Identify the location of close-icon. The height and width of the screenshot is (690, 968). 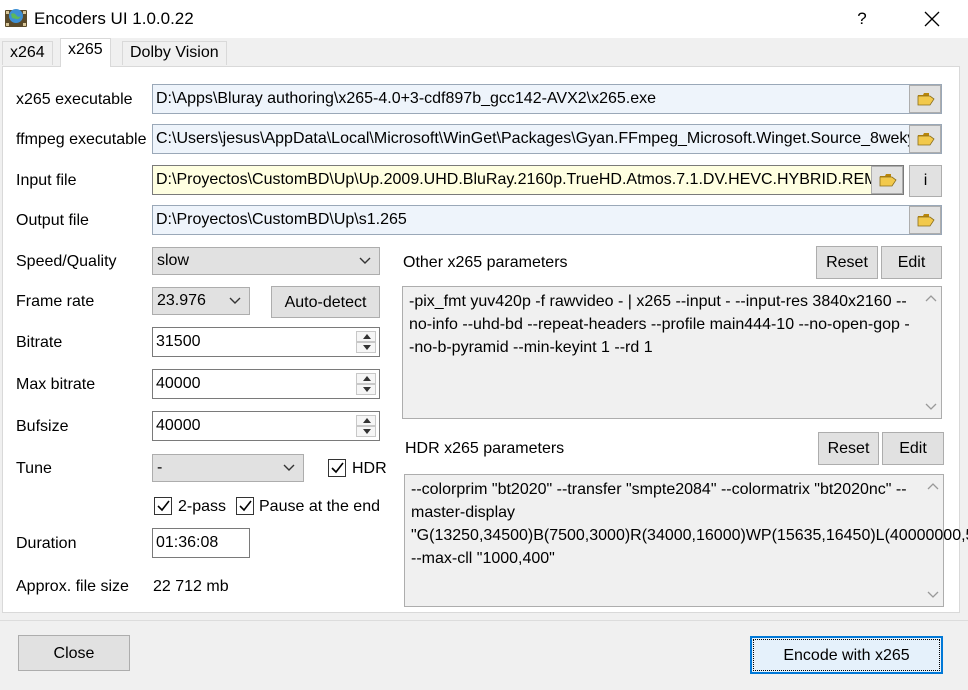
(932, 19).